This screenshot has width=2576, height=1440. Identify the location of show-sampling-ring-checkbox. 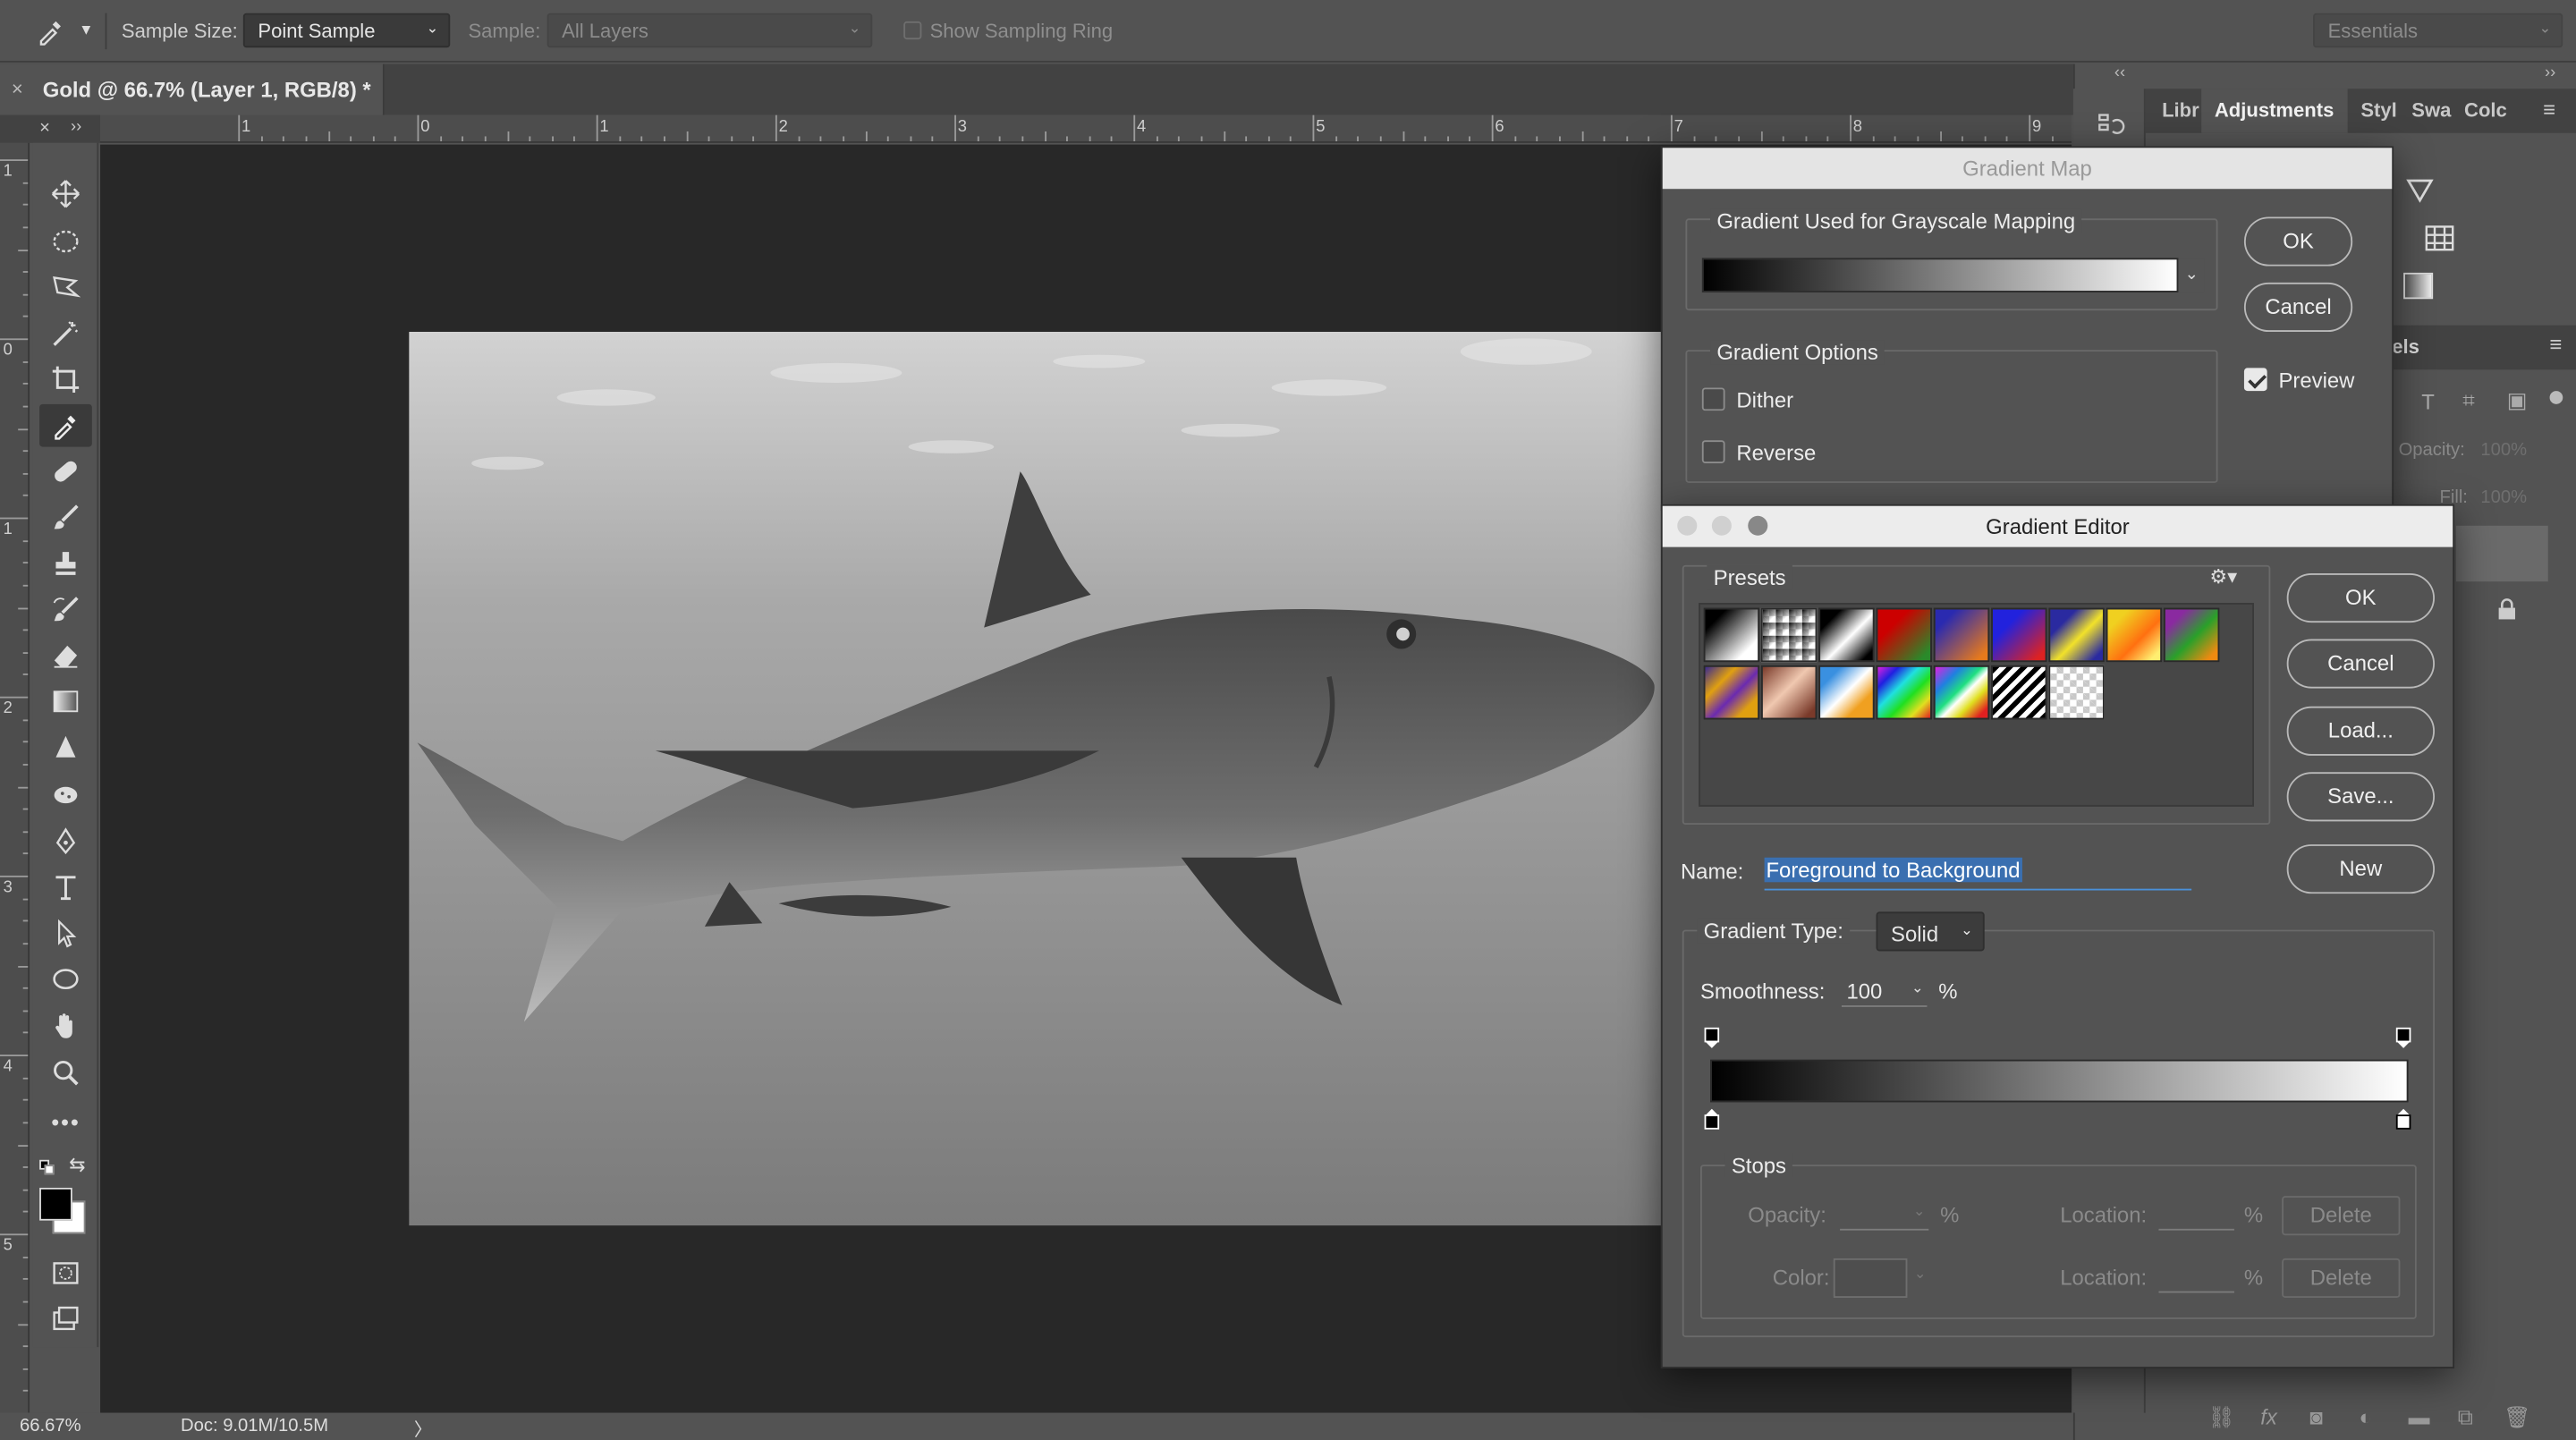
(912, 30).